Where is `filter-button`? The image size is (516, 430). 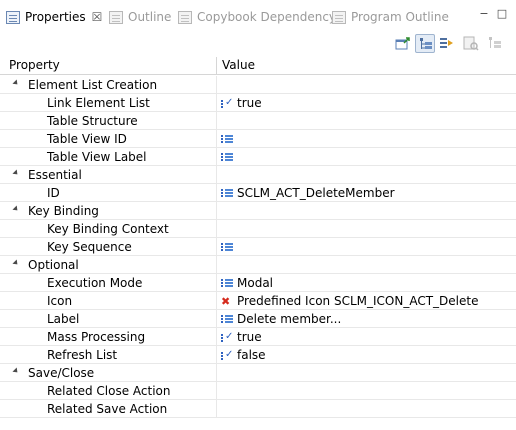 filter-button is located at coordinates (495, 43).